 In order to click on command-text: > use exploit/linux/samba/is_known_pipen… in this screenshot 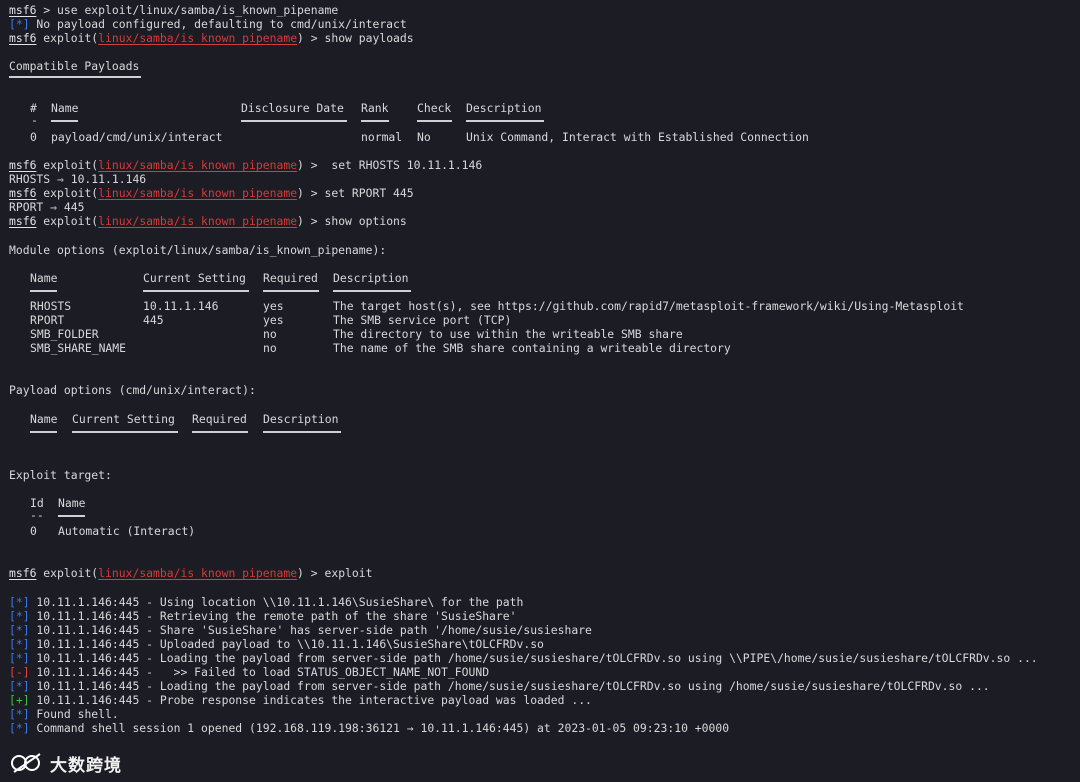, I will do `click(187, 10)`.